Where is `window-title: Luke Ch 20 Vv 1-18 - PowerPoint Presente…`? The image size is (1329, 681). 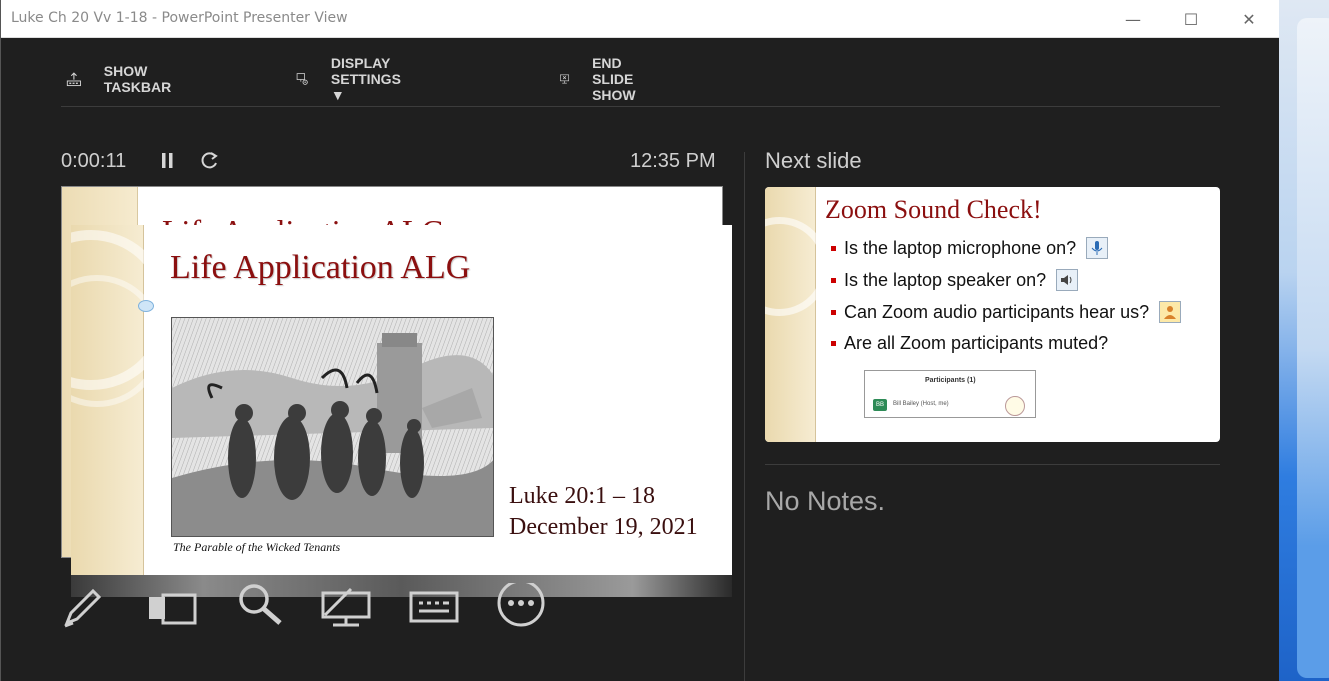
window-title: Luke Ch 20 Vv 1-18 - PowerPoint Presente… is located at coordinates (179, 18).